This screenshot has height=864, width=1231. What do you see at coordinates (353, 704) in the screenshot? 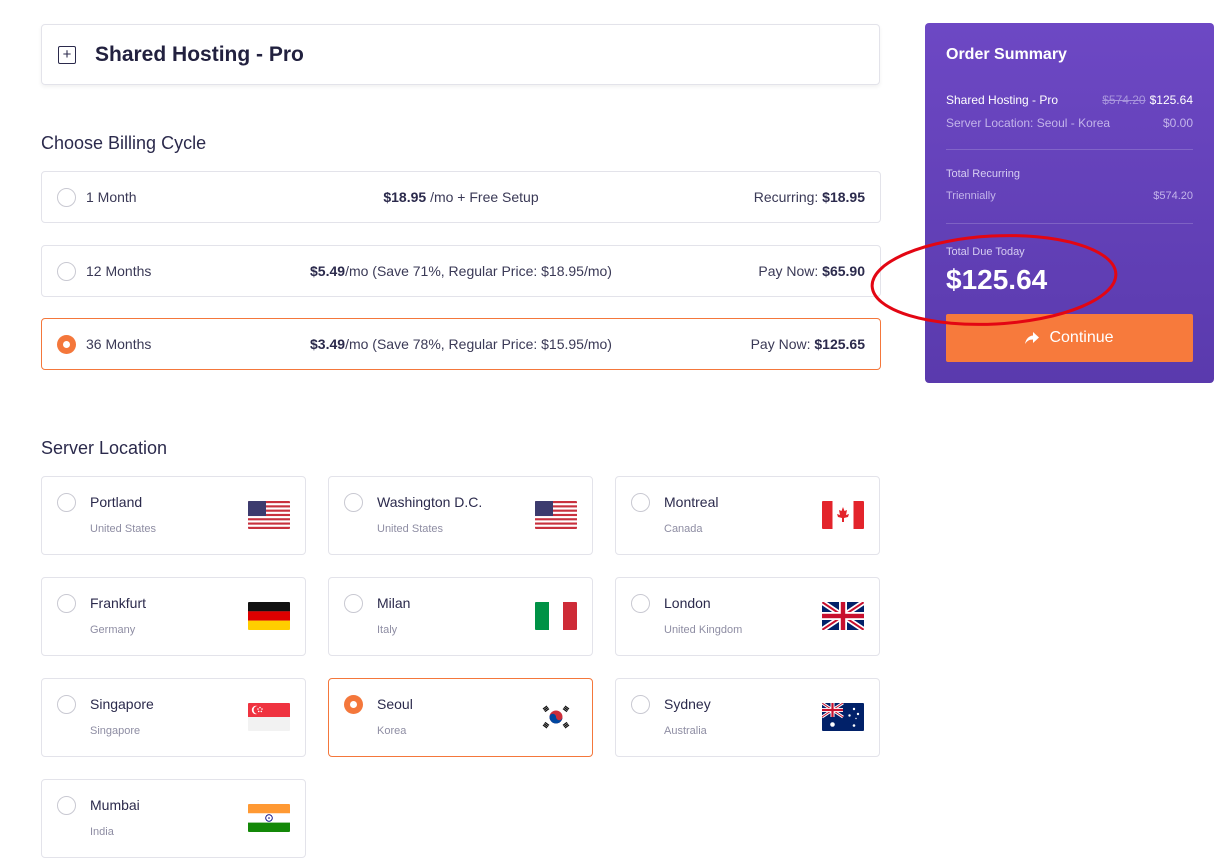
I see `location-radio-checked` at bounding box center [353, 704].